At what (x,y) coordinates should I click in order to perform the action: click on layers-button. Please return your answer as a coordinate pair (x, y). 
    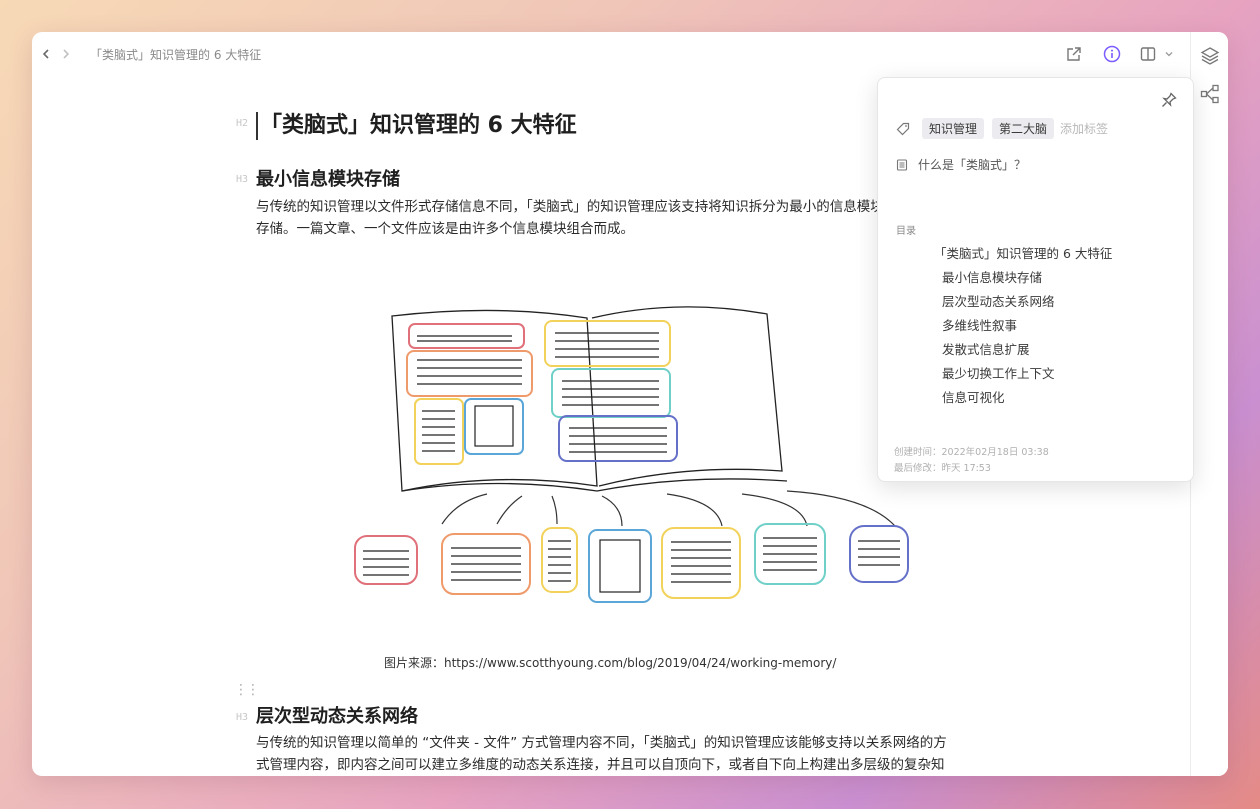
    Looking at the image, I should click on (1210, 56).